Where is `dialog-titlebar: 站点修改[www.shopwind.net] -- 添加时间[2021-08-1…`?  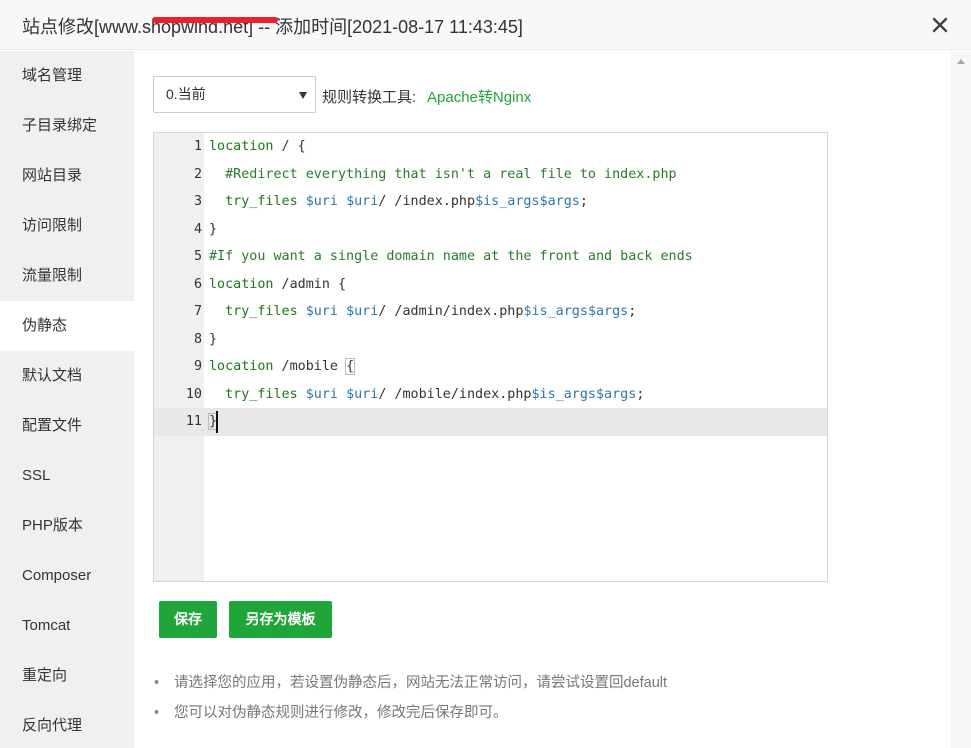 dialog-titlebar: 站点修改[www.shopwind.net] -- 添加时间[2021-08-1… is located at coordinates (485, 25).